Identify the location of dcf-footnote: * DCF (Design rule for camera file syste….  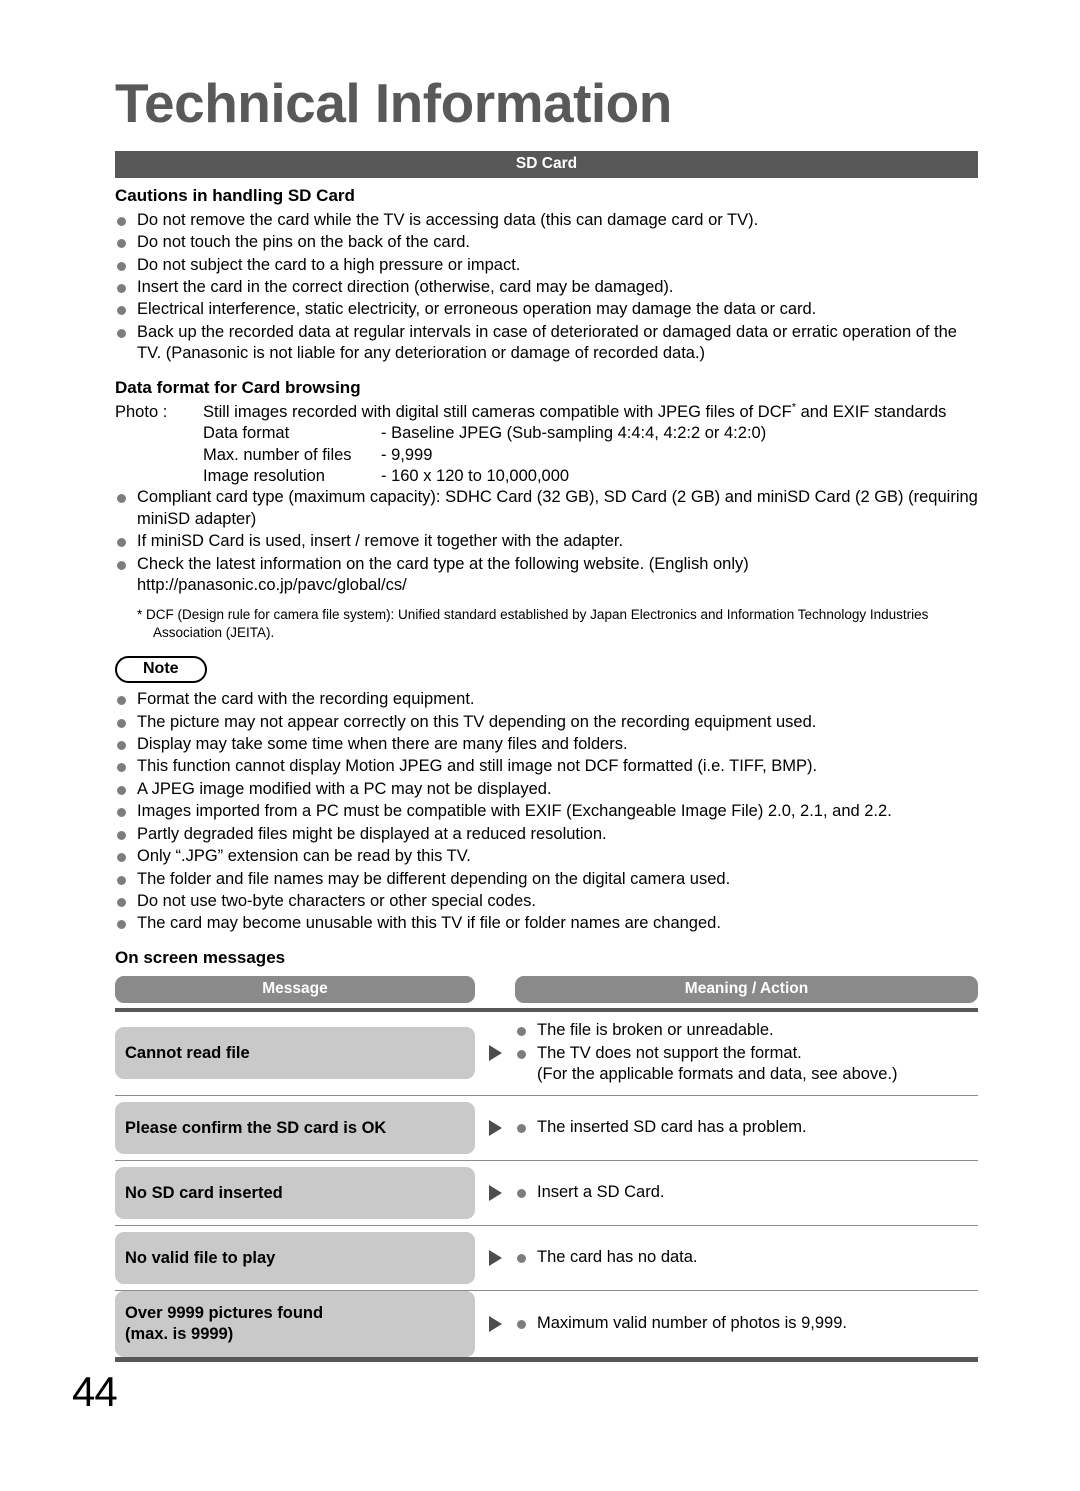
(533, 623).